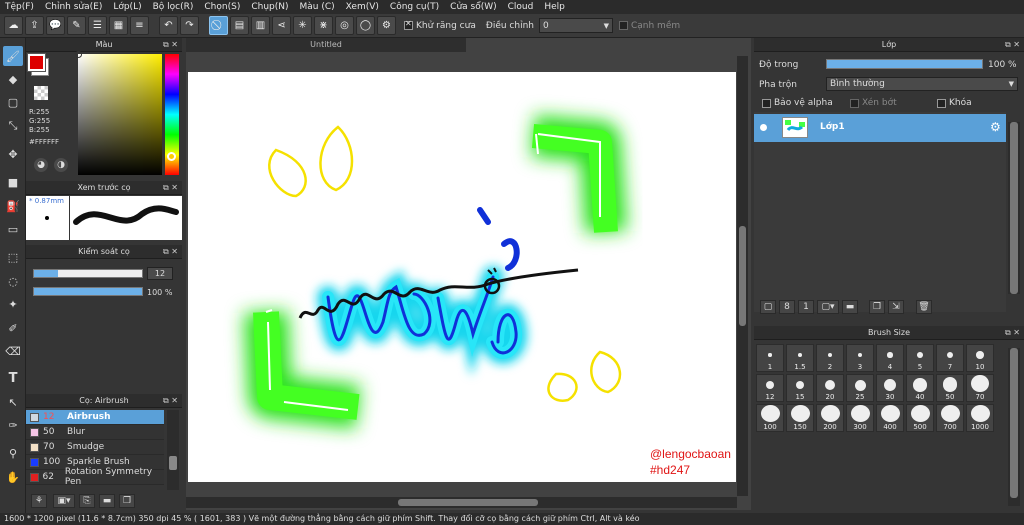  Describe the element at coordinates (415, 7) in the screenshot. I see `menu-tools: Công cụ(T)` at that location.